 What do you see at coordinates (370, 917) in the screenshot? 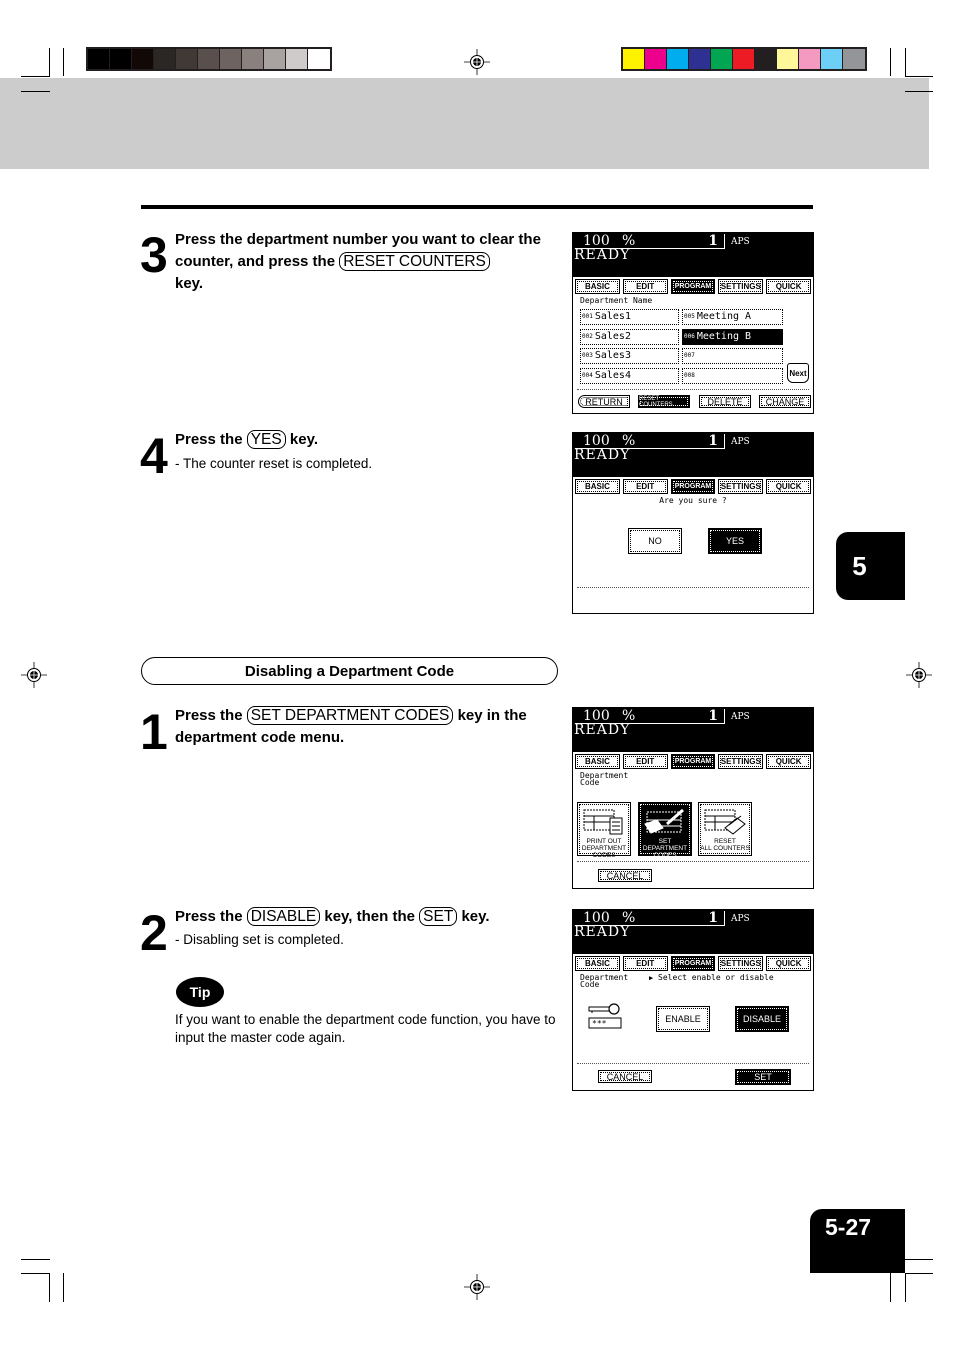
I see `step-instruction: Press the DISABLE key, then the SET key.` at bounding box center [370, 917].